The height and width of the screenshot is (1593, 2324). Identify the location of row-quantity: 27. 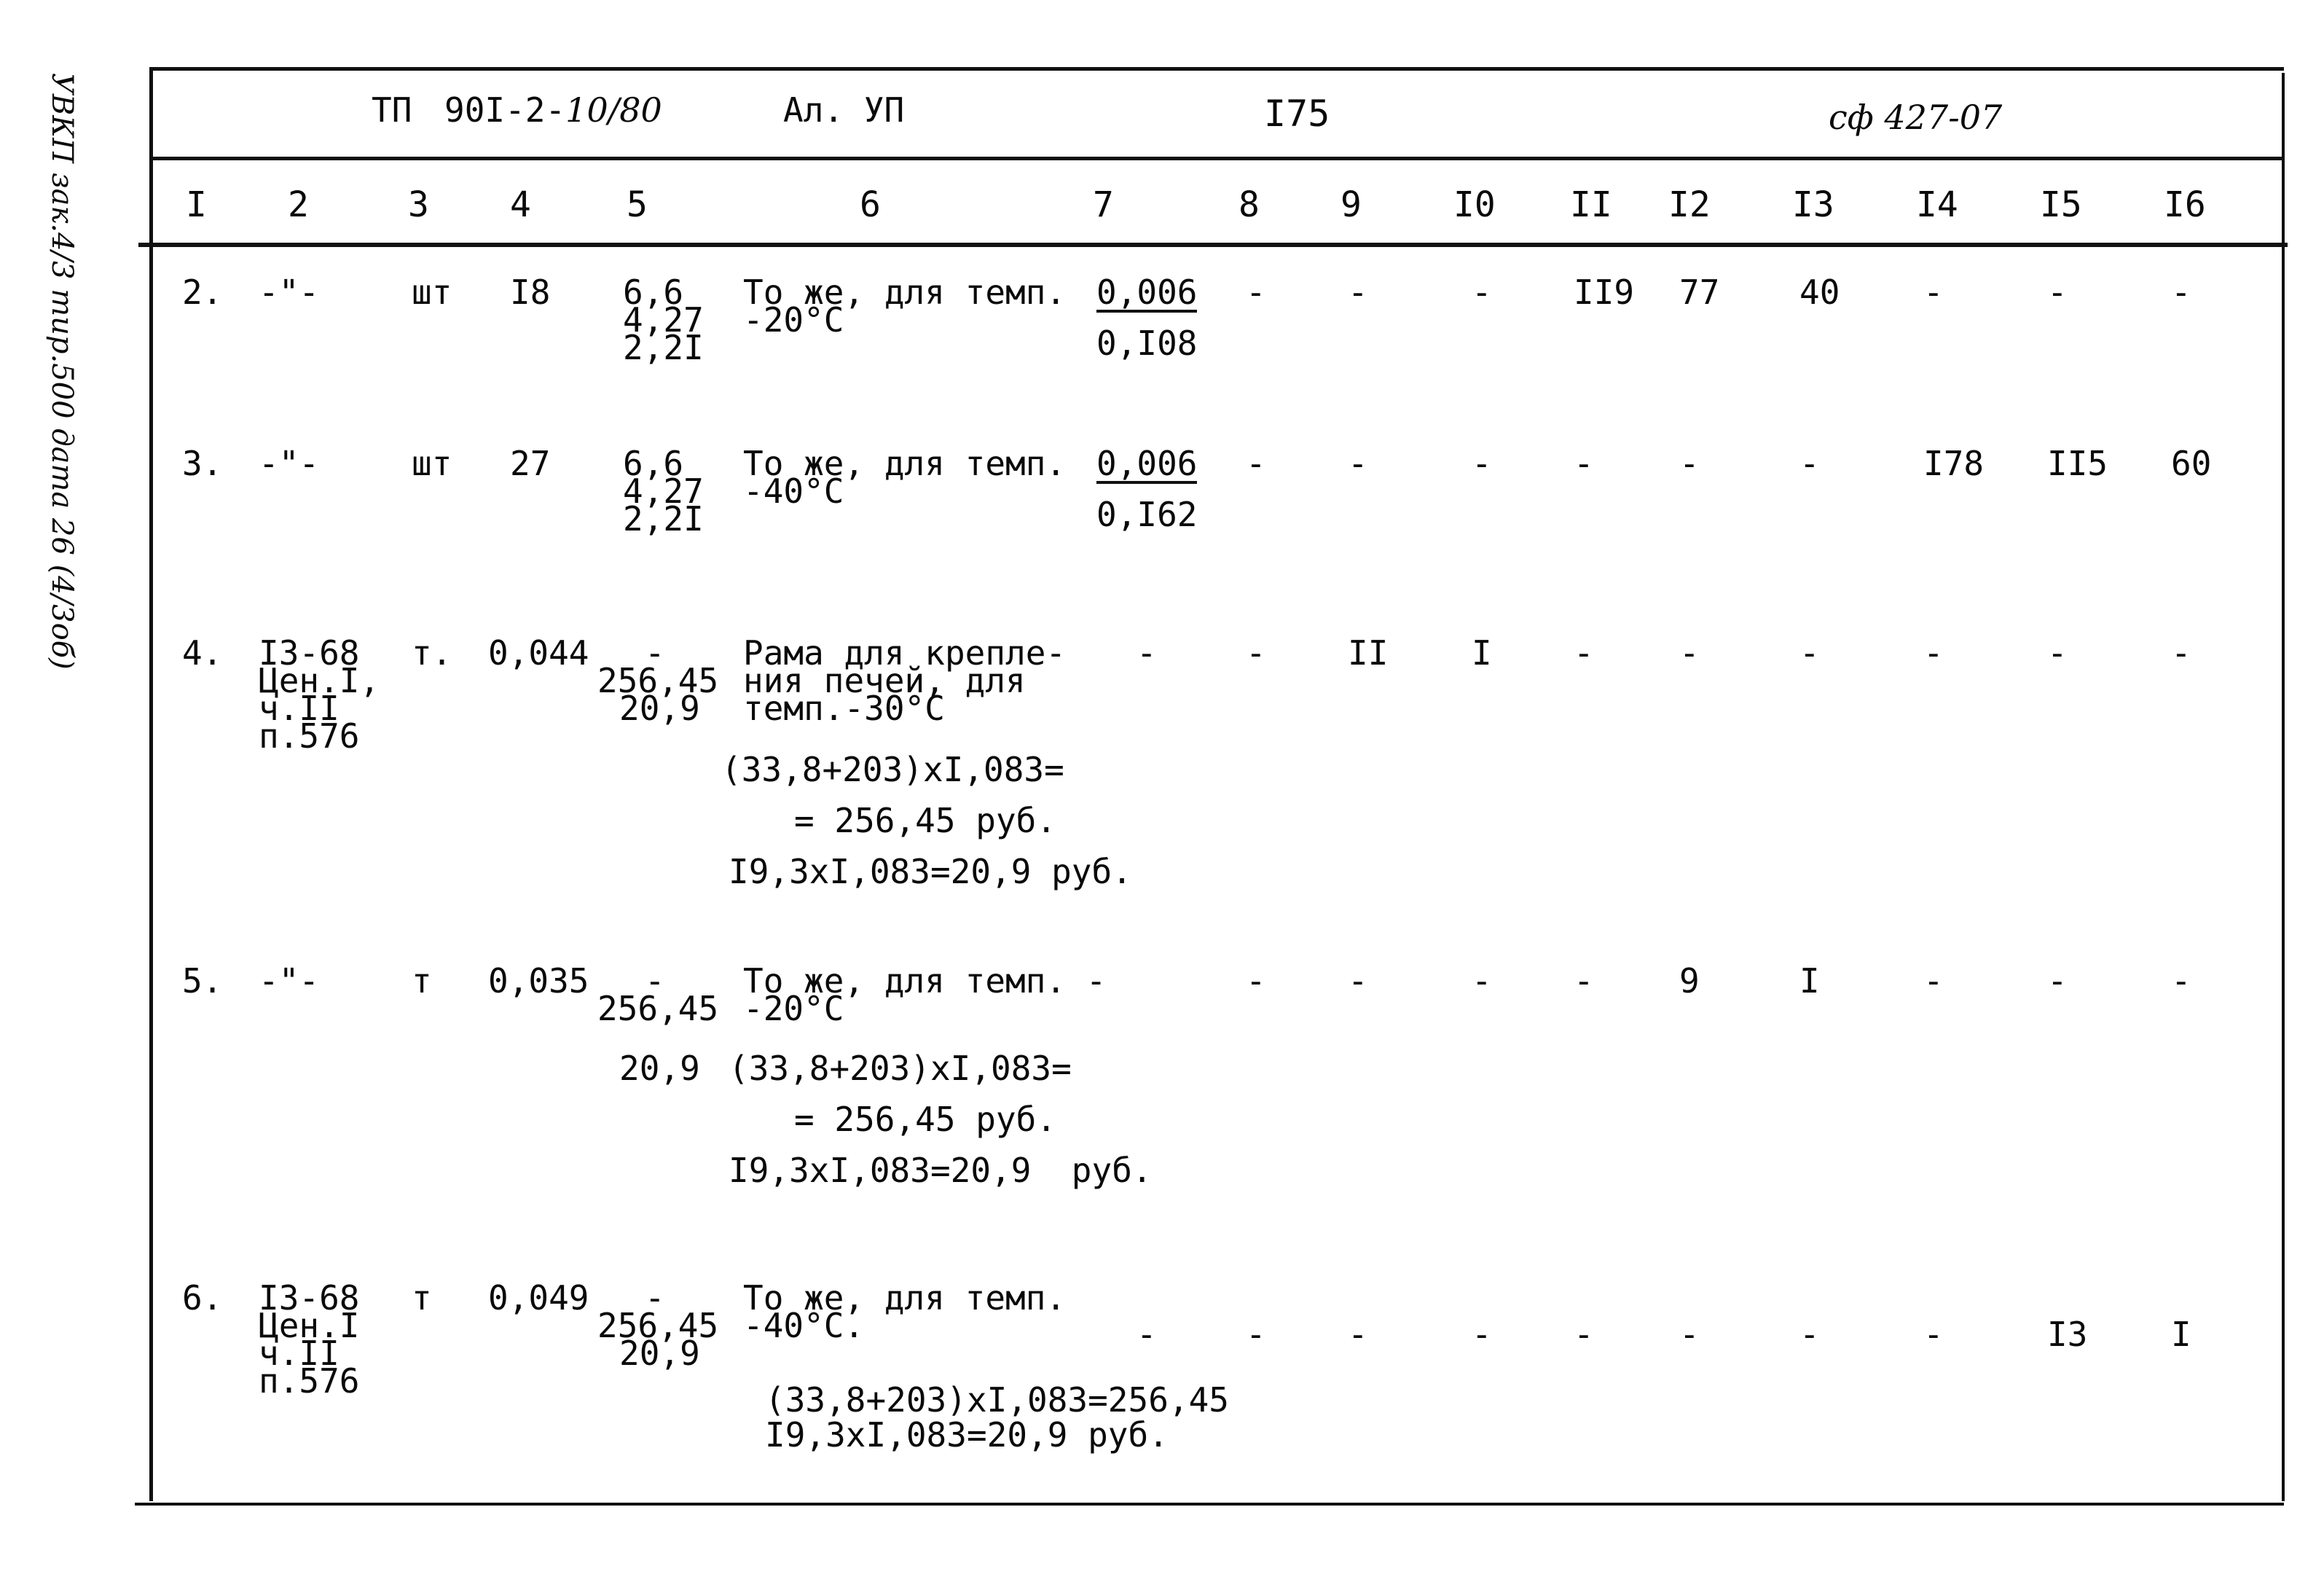
(530, 463).